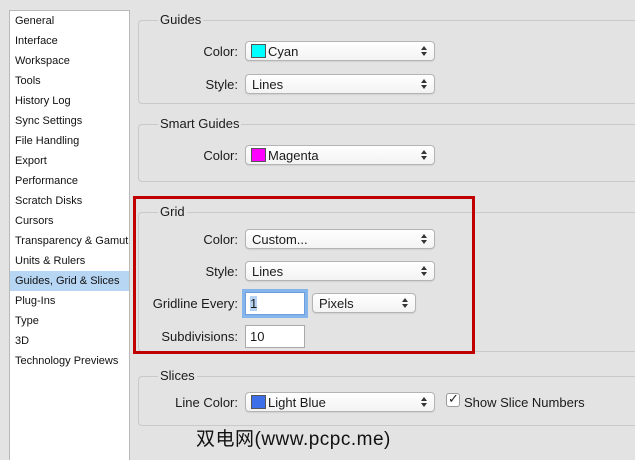  What do you see at coordinates (69, 101) in the screenshot?
I see `sidebar-item-history-log: History Log` at bounding box center [69, 101].